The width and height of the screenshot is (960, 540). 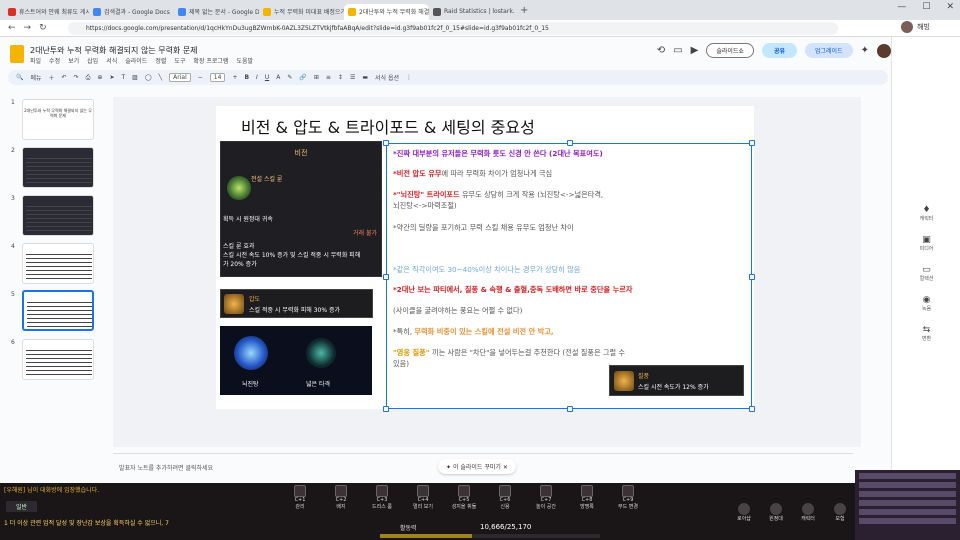 I want to click on browser-tab: 휴스트어와 안웨 최류도 게시판 - 사...✕, so click(x=46, y=12).